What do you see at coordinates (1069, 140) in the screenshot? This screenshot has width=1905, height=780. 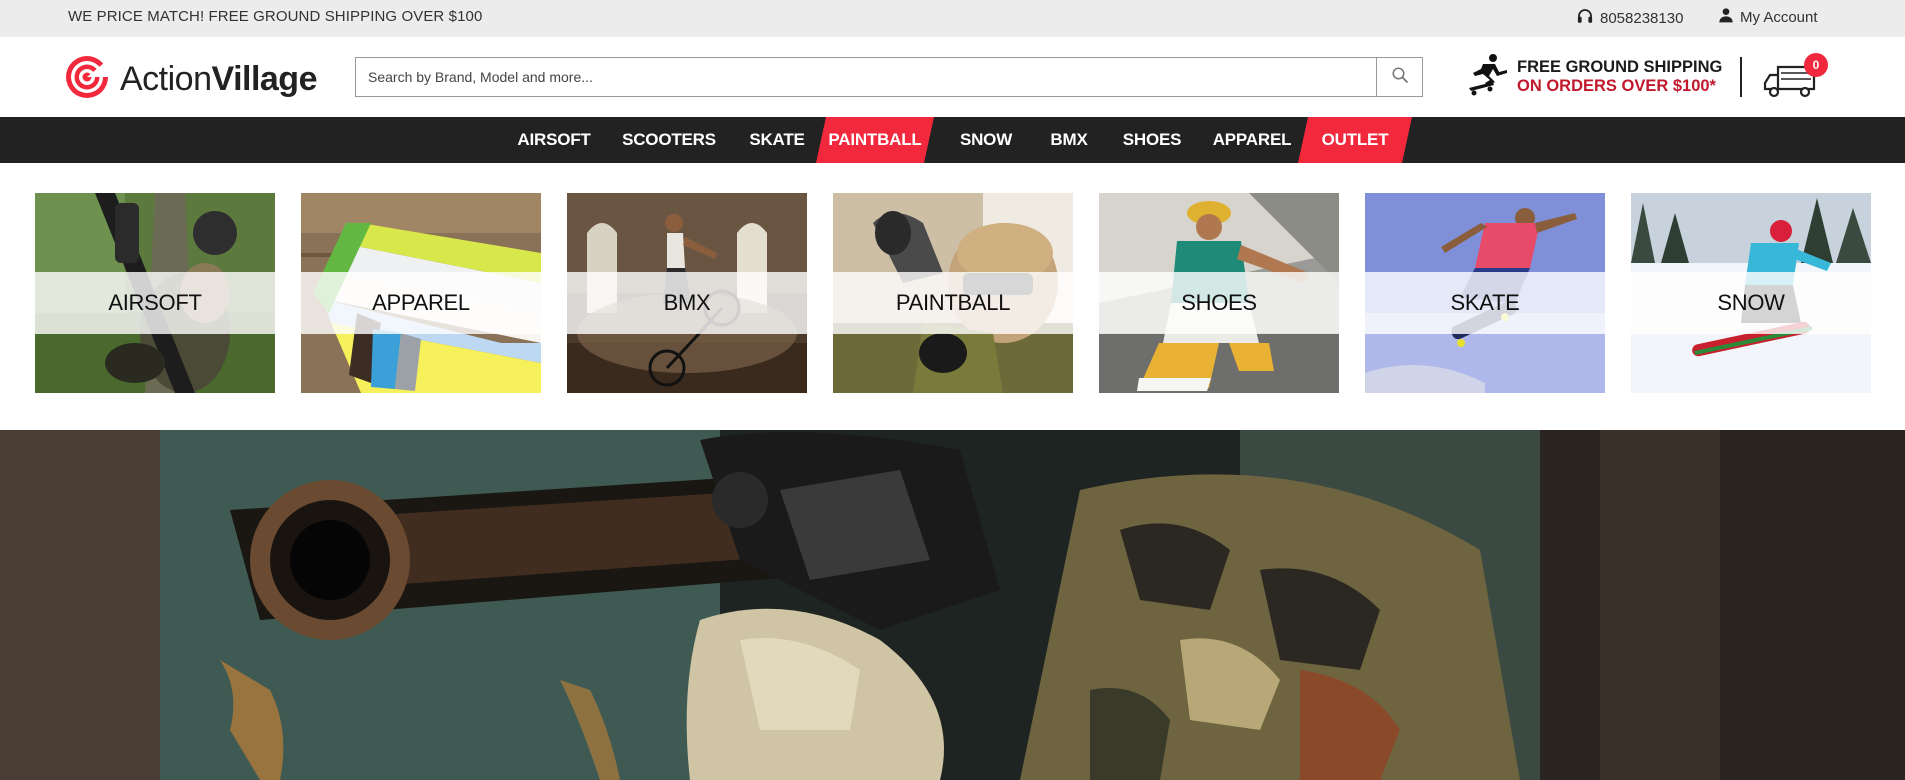 I see `nav-item-bmx: BMX` at bounding box center [1069, 140].